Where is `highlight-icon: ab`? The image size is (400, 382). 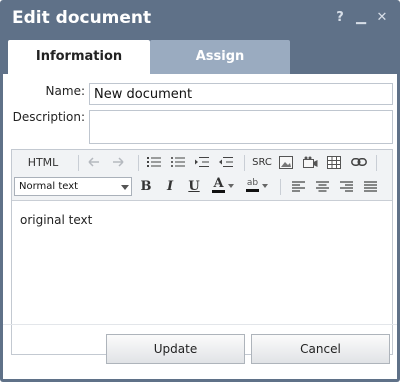
highlight-icon: ab is located at coordinates (252, 185).